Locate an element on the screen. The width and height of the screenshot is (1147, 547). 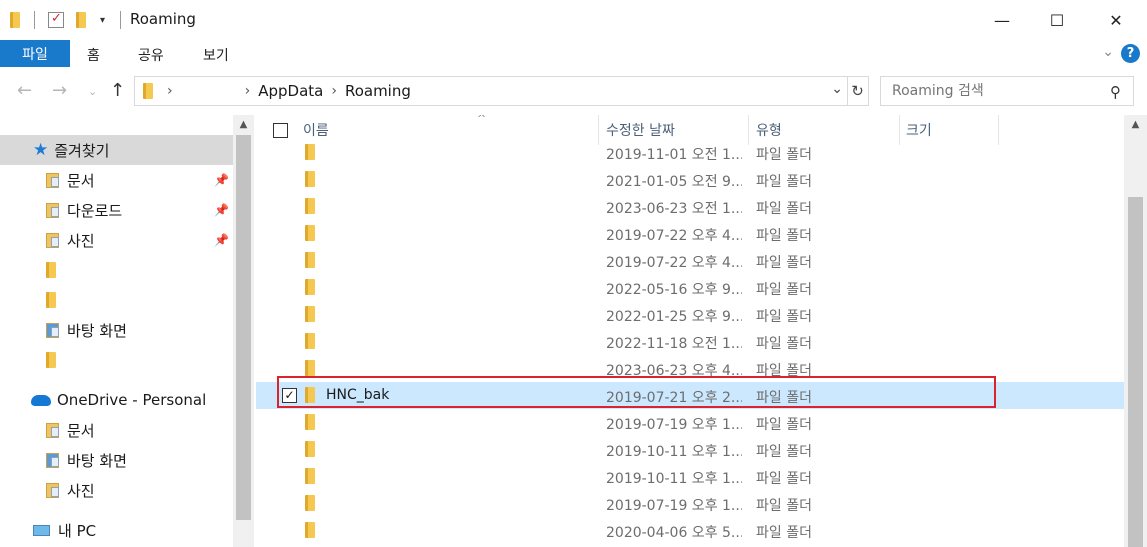
table-row: 2021-01-05 오전 9... 파일 폴더 is located at coordinates (690, 179).